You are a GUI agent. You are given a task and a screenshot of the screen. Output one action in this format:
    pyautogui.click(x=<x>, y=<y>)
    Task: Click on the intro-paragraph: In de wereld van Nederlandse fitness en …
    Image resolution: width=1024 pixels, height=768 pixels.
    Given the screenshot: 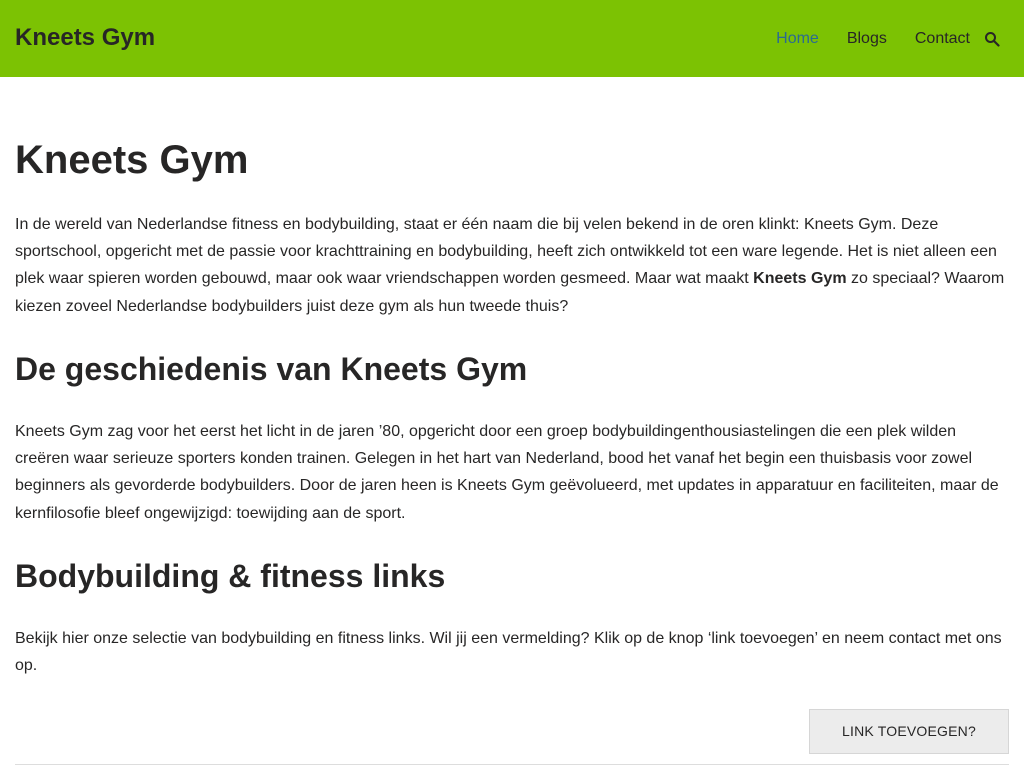 What is the action you would take?
    pyautogui.click(x=512, y=265)
    